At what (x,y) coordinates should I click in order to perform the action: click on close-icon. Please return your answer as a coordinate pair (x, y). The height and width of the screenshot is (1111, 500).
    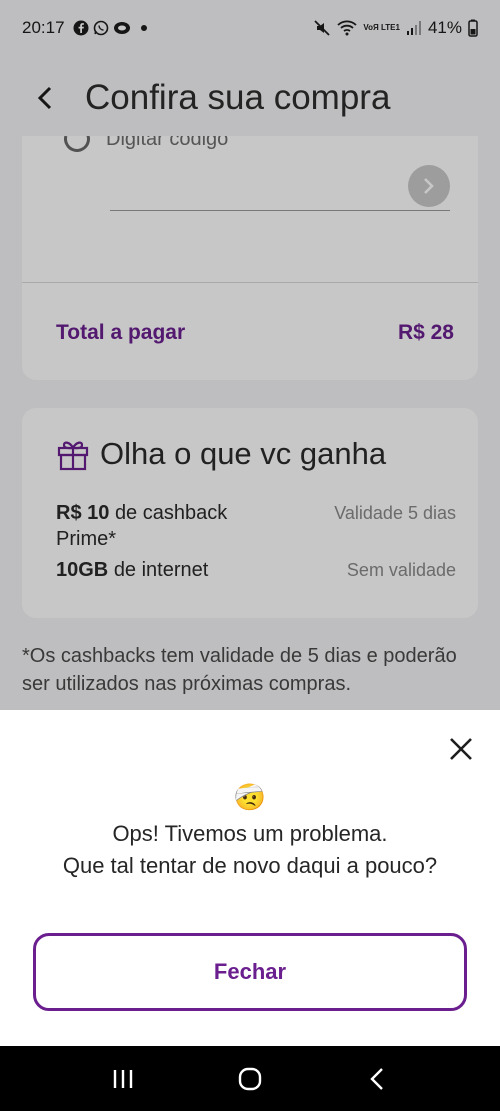
    Looking at the image, I should click on (461, 749).